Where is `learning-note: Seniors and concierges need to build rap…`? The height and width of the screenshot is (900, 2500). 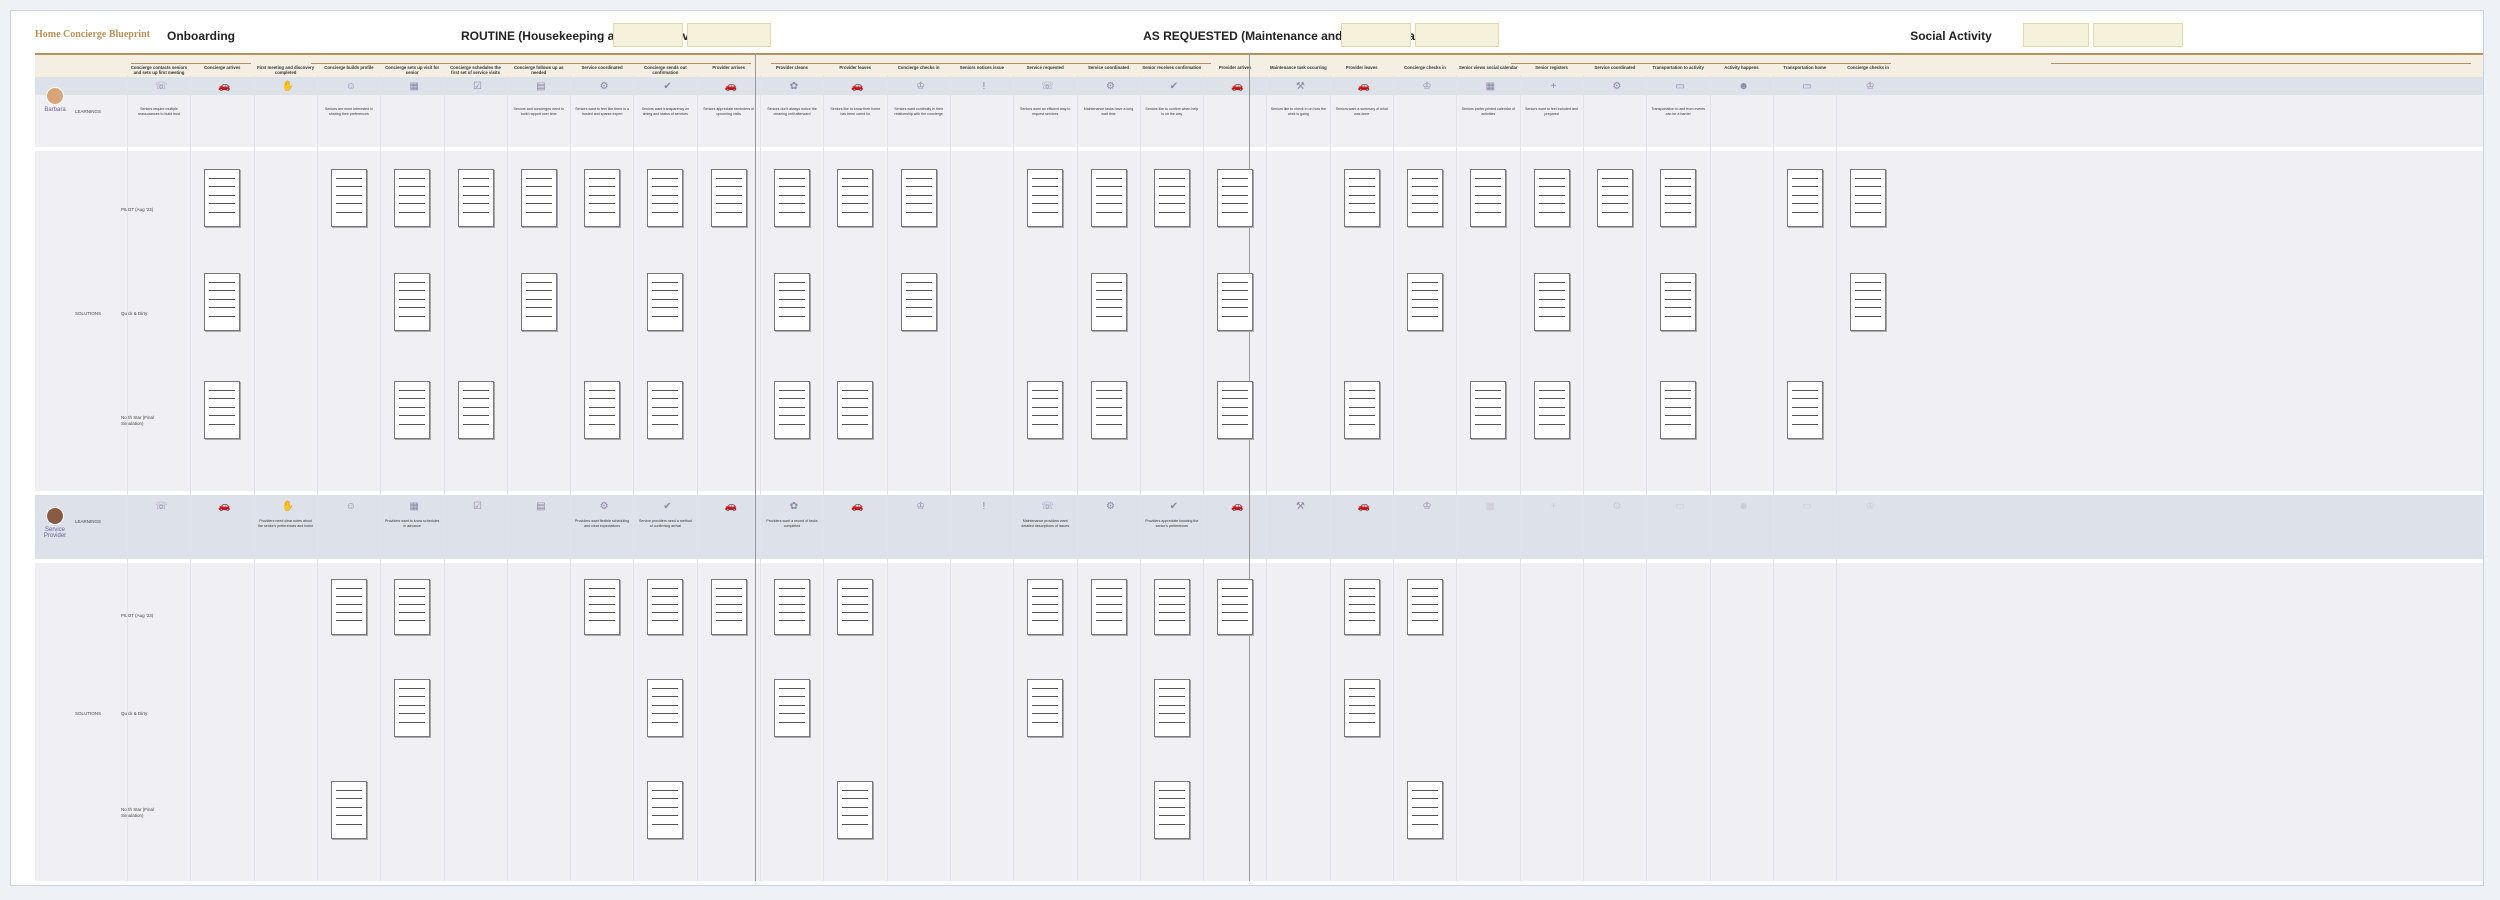 learning-note: Seniors and concierges need to build rap… is located at coordinates (539, 111).